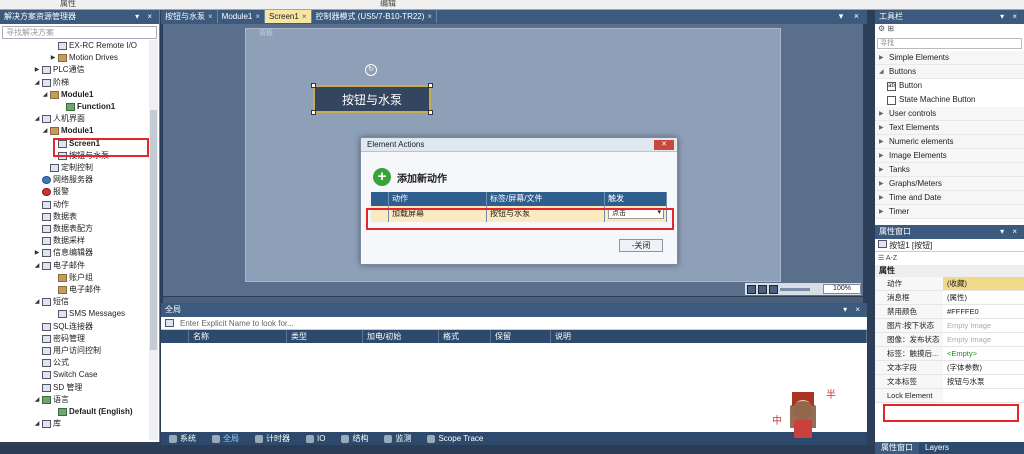 This screenshot has height=454, width=1024. What do you see at coordinates (84, 58) in the screenshot?
I see `tree-item: ▶ Motion Drives` at bounding box center [84, 58].